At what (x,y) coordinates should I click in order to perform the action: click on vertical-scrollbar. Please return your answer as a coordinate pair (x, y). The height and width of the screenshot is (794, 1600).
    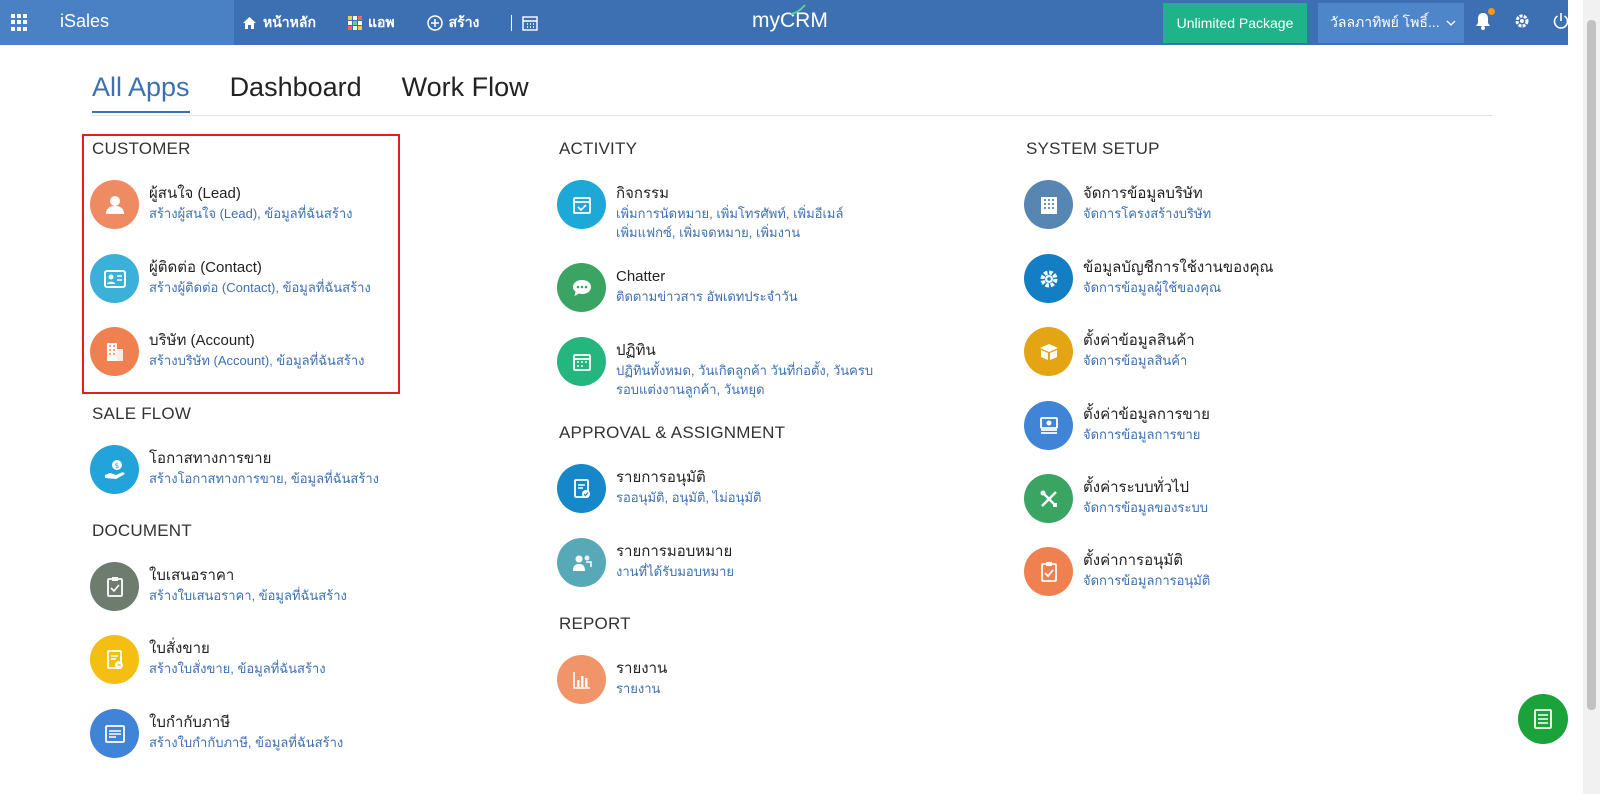
    Looking at the image, I should click on (1591, 397).